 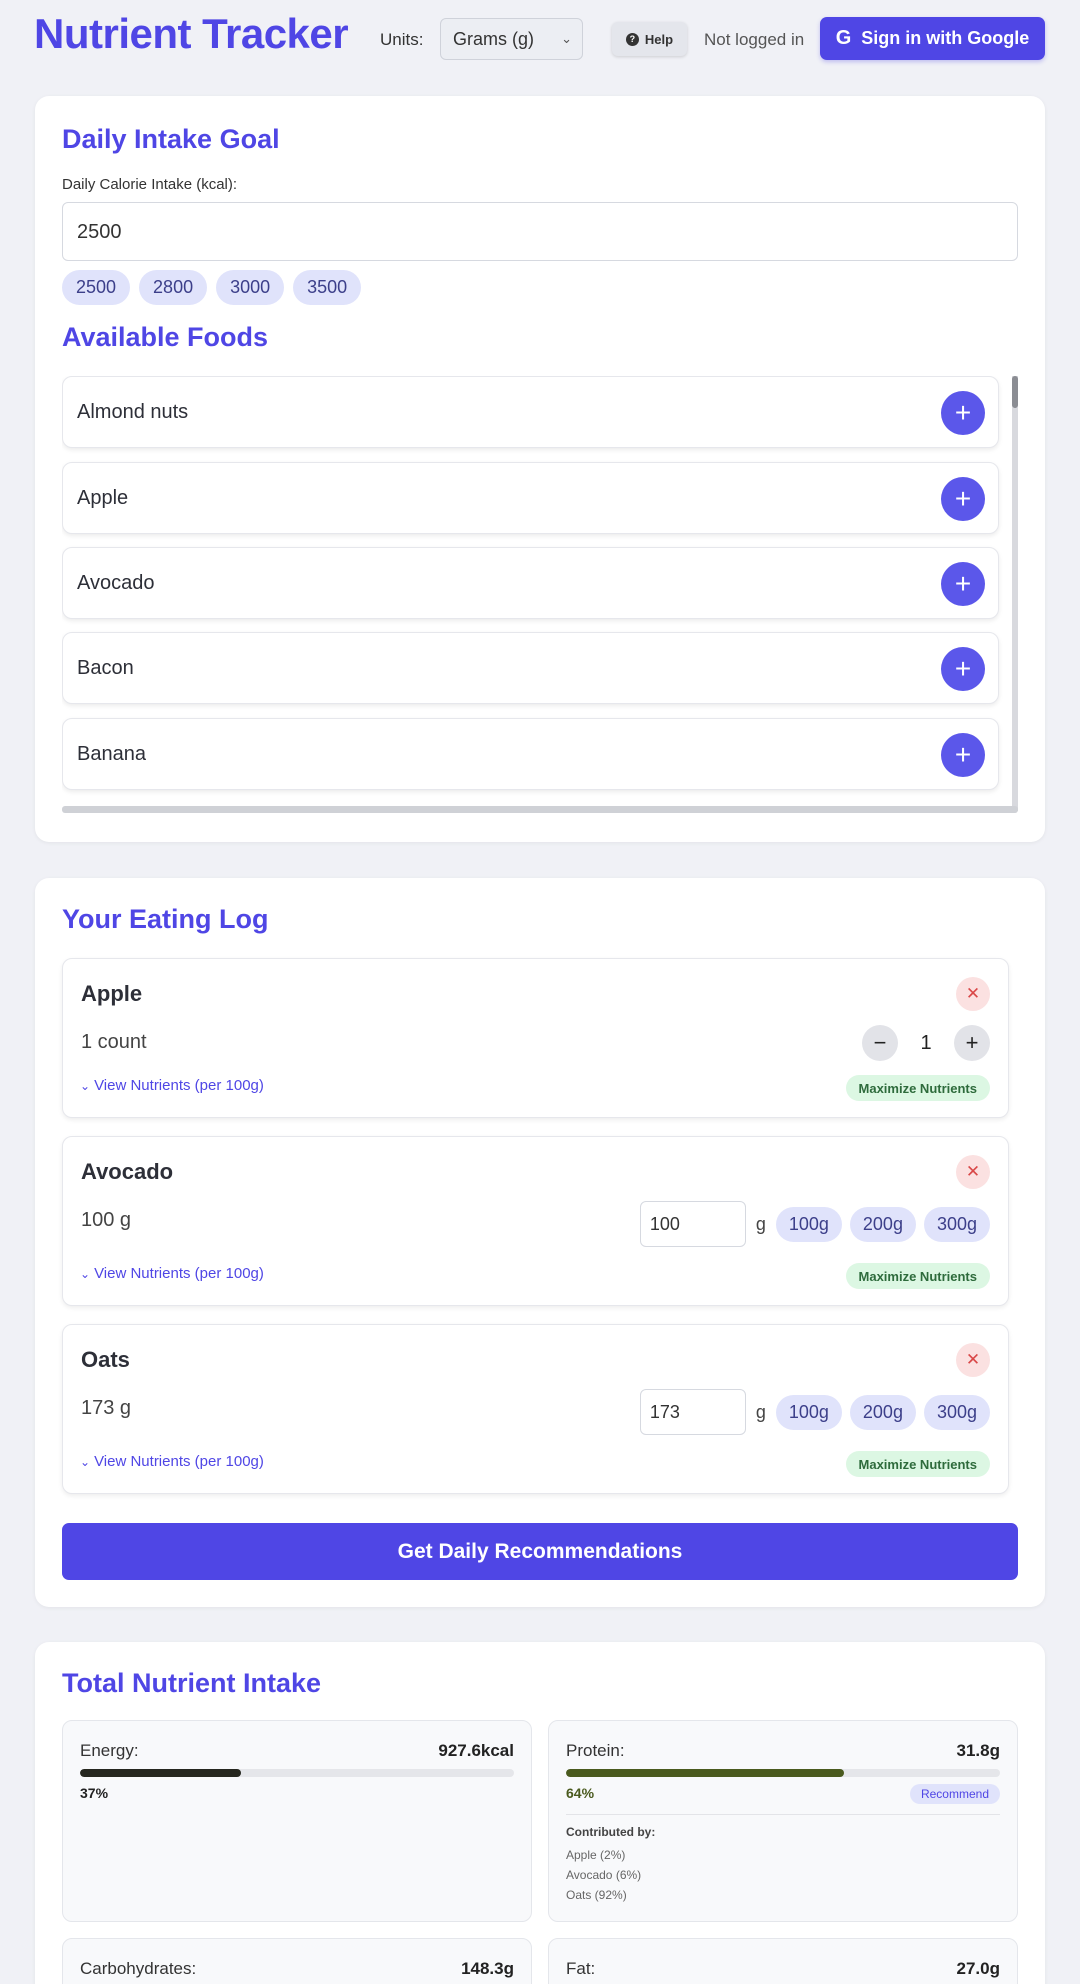 What do you see at coordinates (1015, 593) in the screenshot?
I see `food-list-scrollbar-track` at bounding box center [1015, 593].